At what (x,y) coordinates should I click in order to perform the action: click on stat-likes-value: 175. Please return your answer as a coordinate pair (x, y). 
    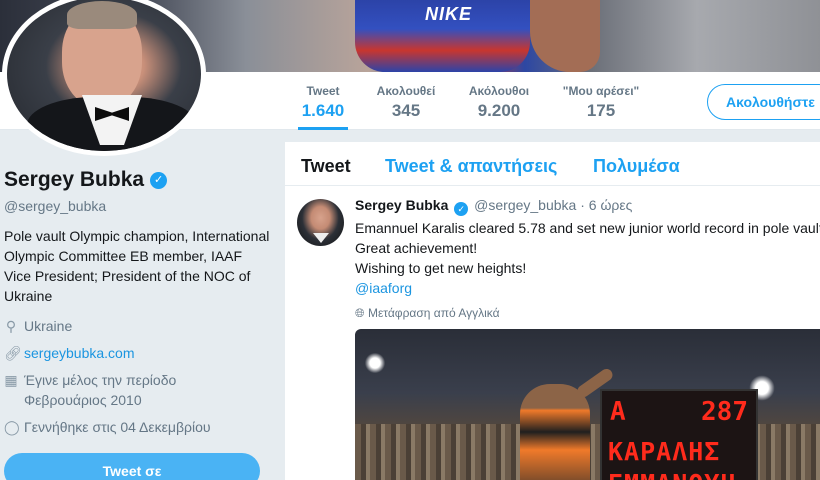
    Looking at the image, I should click on (601, 110).